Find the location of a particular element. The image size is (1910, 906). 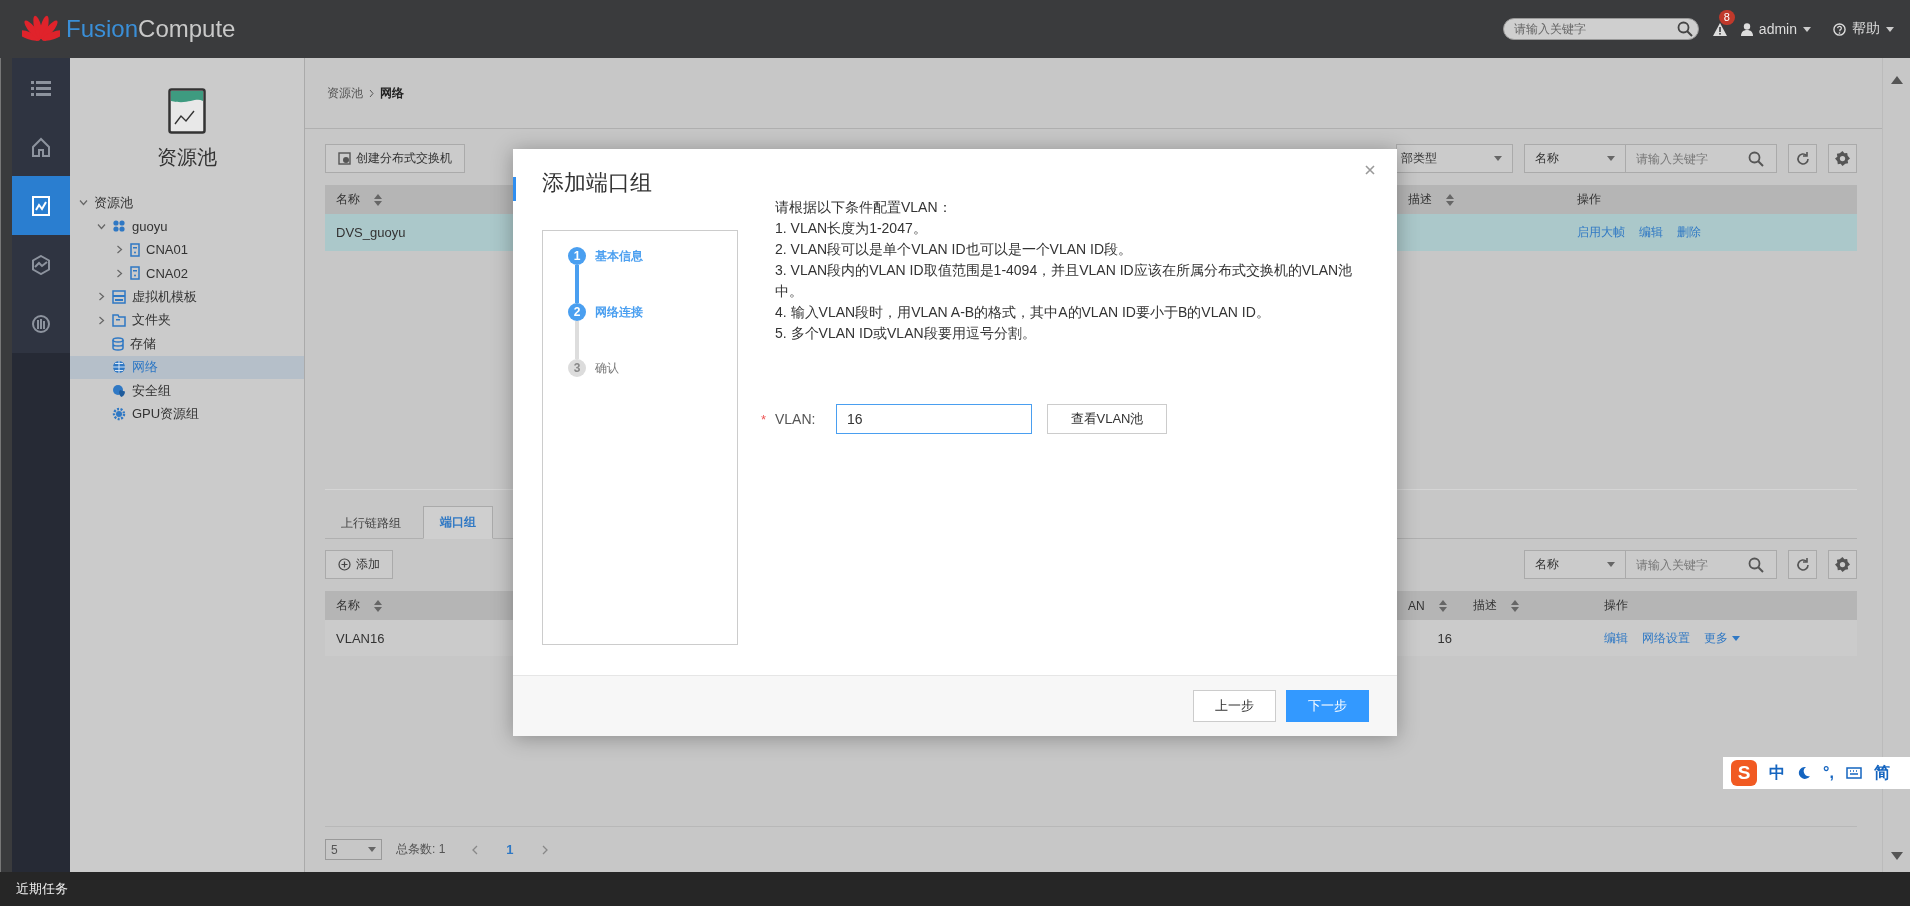

warning-icon is located at coordinates (1719, 29).